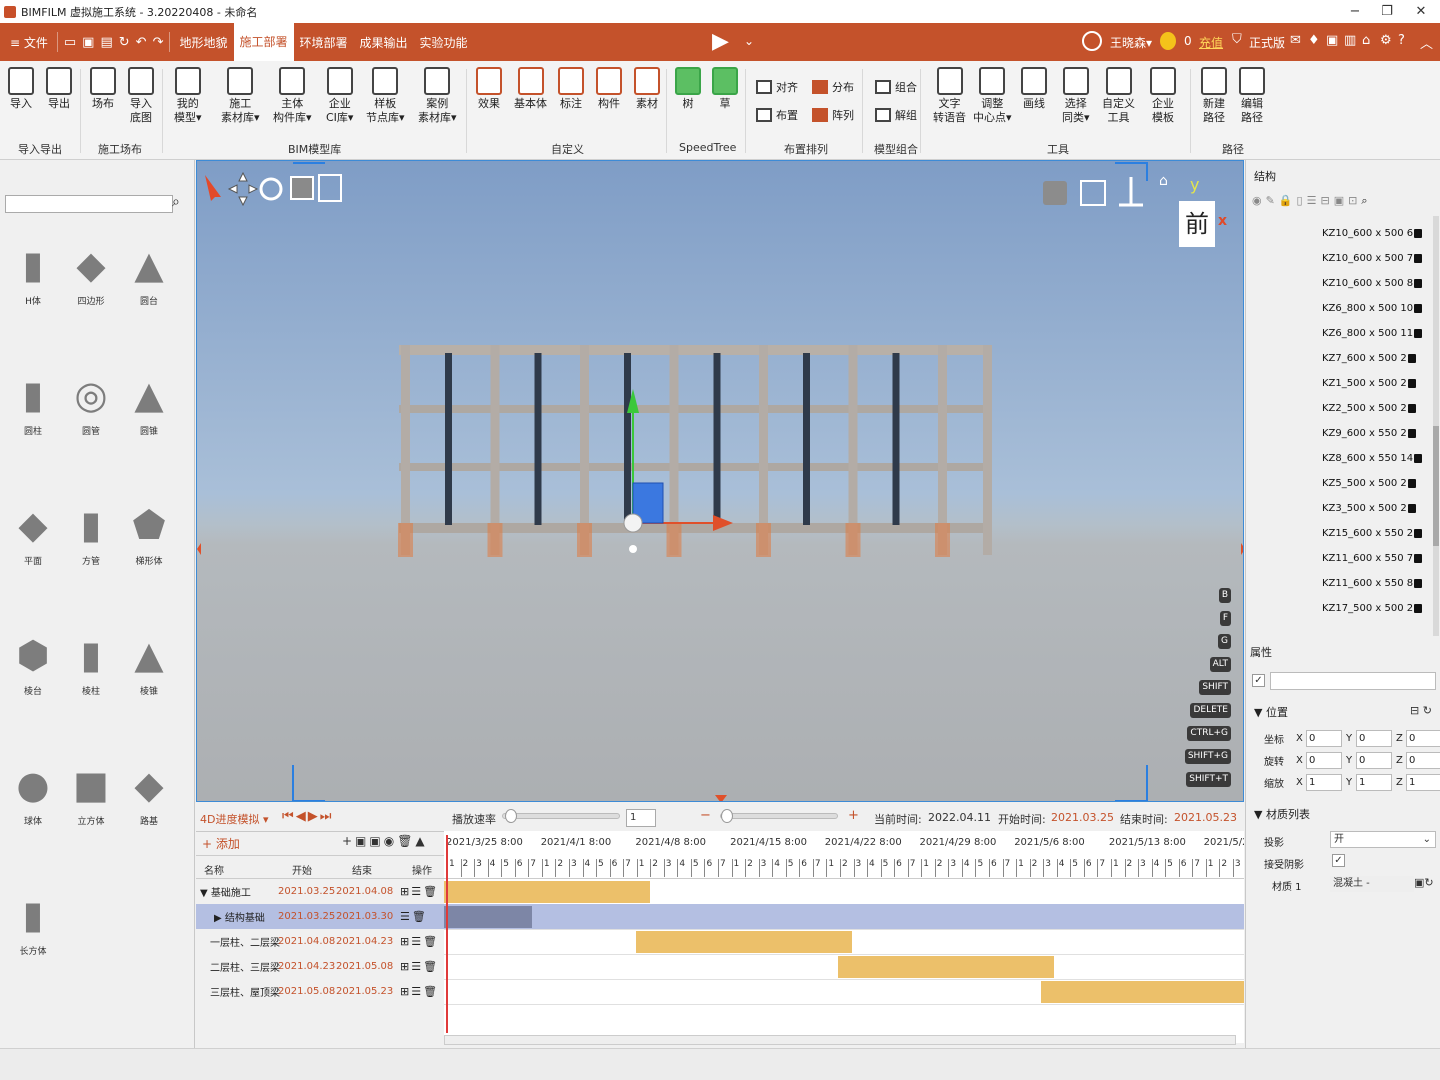 This screenshot has width=1440, height=1080. I want to click on ribbon-small-button-3: 阵列, so click(833, 115).